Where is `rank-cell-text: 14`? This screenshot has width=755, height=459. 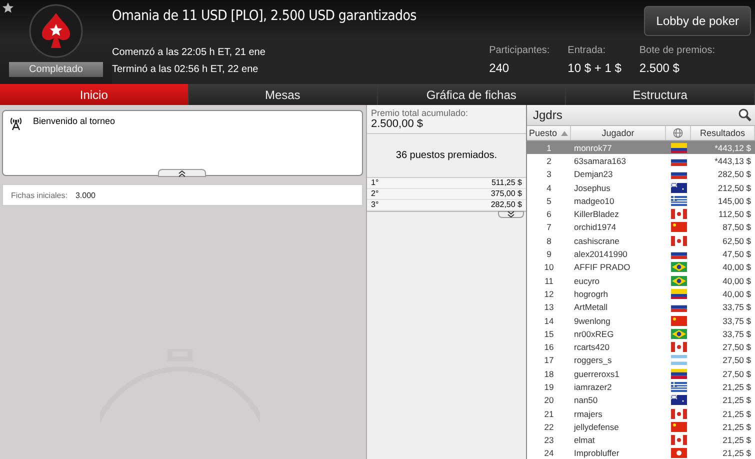 rank-cell-text: 14 is located at coordinates (549, 321).